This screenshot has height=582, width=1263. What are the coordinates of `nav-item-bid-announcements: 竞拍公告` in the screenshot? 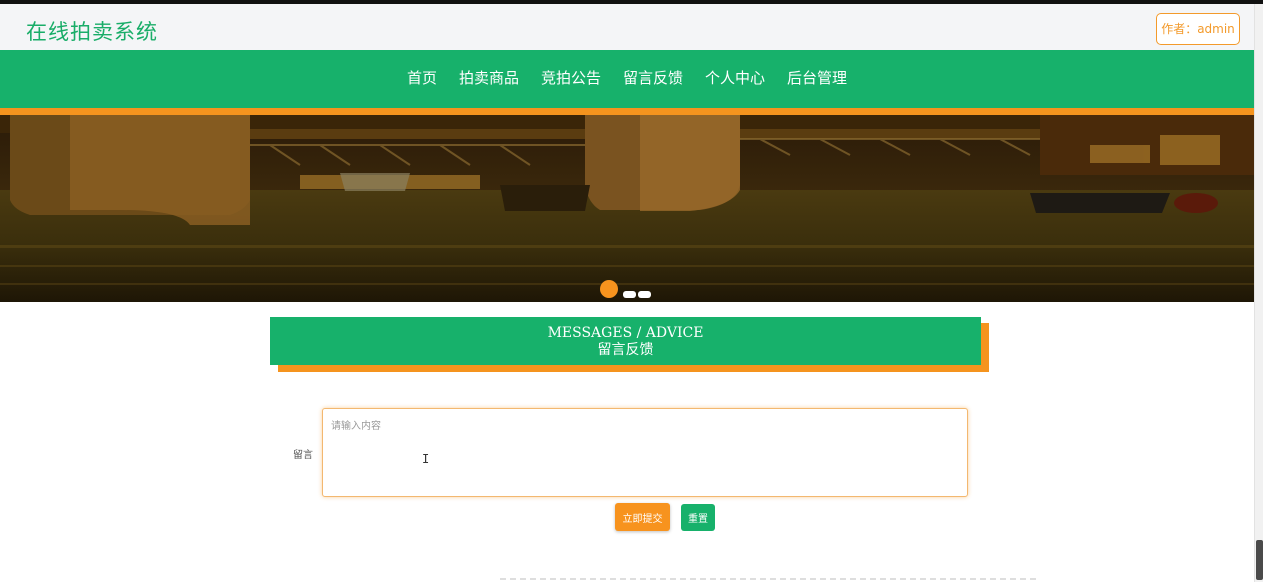 It's located at (571, 79).